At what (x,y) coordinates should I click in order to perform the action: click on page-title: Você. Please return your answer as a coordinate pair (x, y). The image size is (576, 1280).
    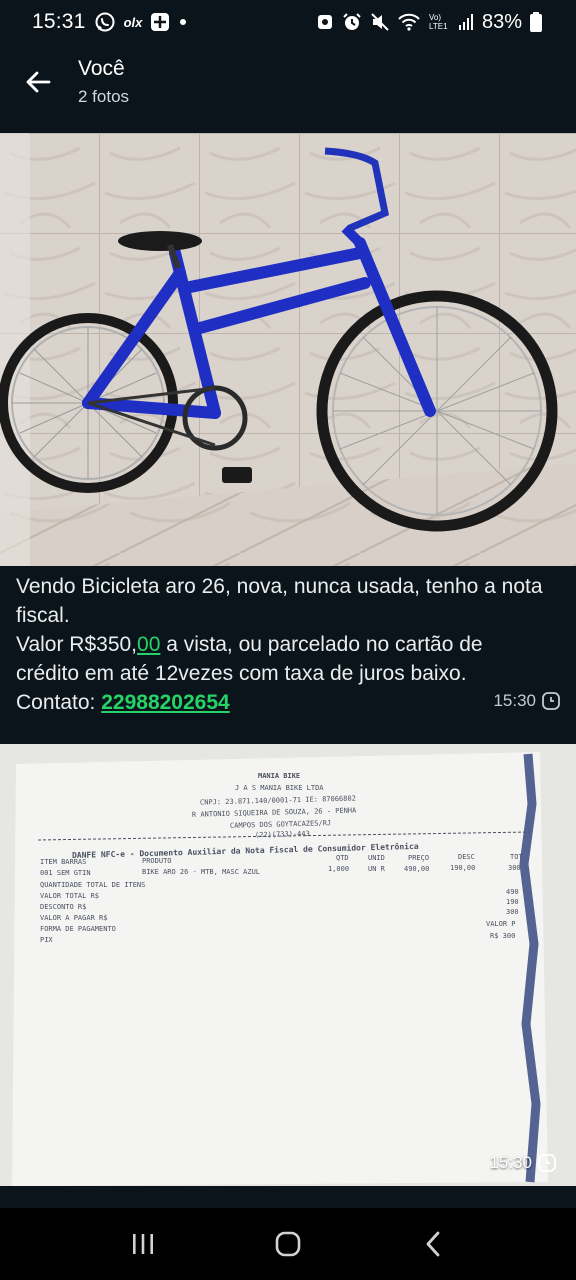
    Looking at the image, I should click on (101, 68).